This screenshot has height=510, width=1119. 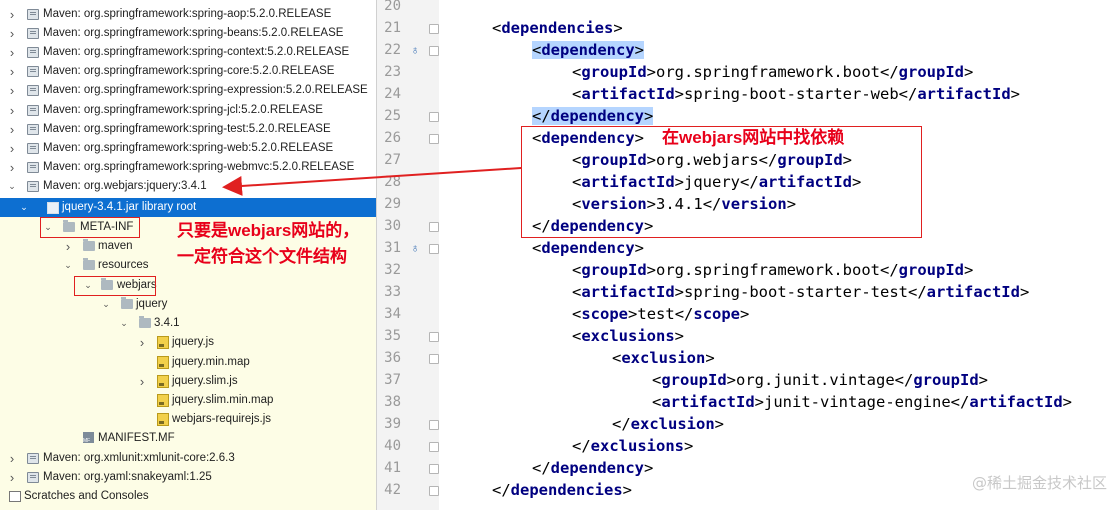 What do you see at coordinates (392, 7) in the screenshot?
I see `line-number: 20` at bounding box center [392, 7].